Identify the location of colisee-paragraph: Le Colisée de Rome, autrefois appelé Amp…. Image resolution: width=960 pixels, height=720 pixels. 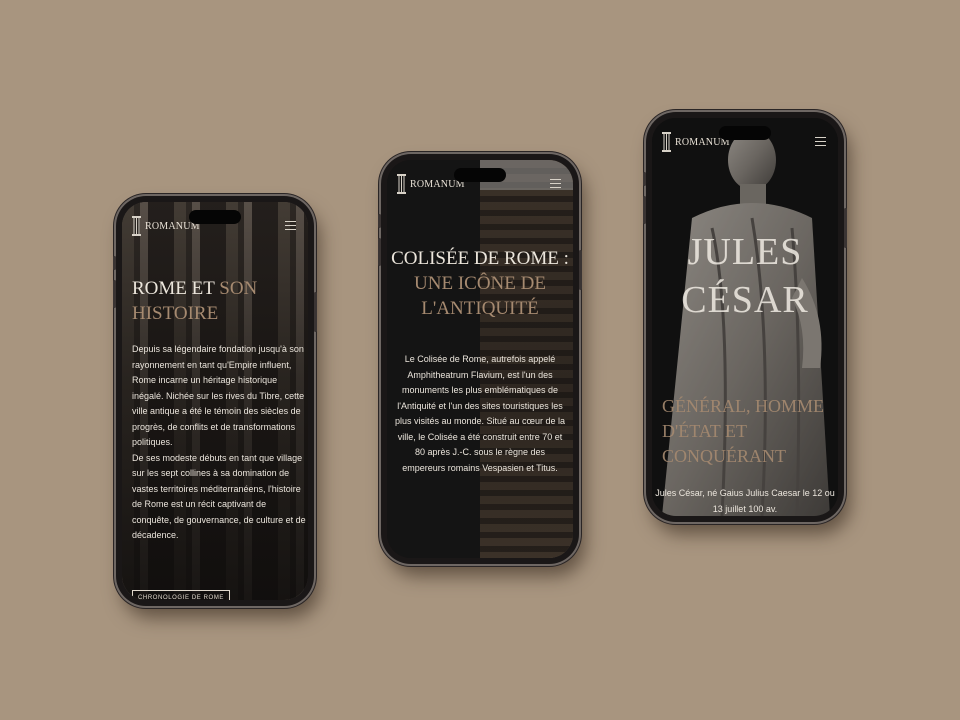
(480, 413).